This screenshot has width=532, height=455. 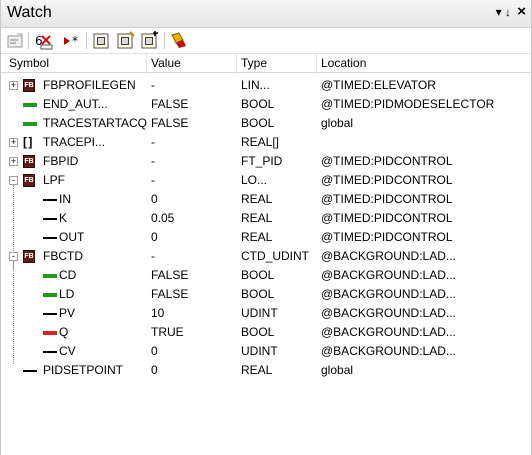 What do you see at coordinates (179, 41) in the screenshot?
I see `trace-icon` at bounding box center [179, 41].